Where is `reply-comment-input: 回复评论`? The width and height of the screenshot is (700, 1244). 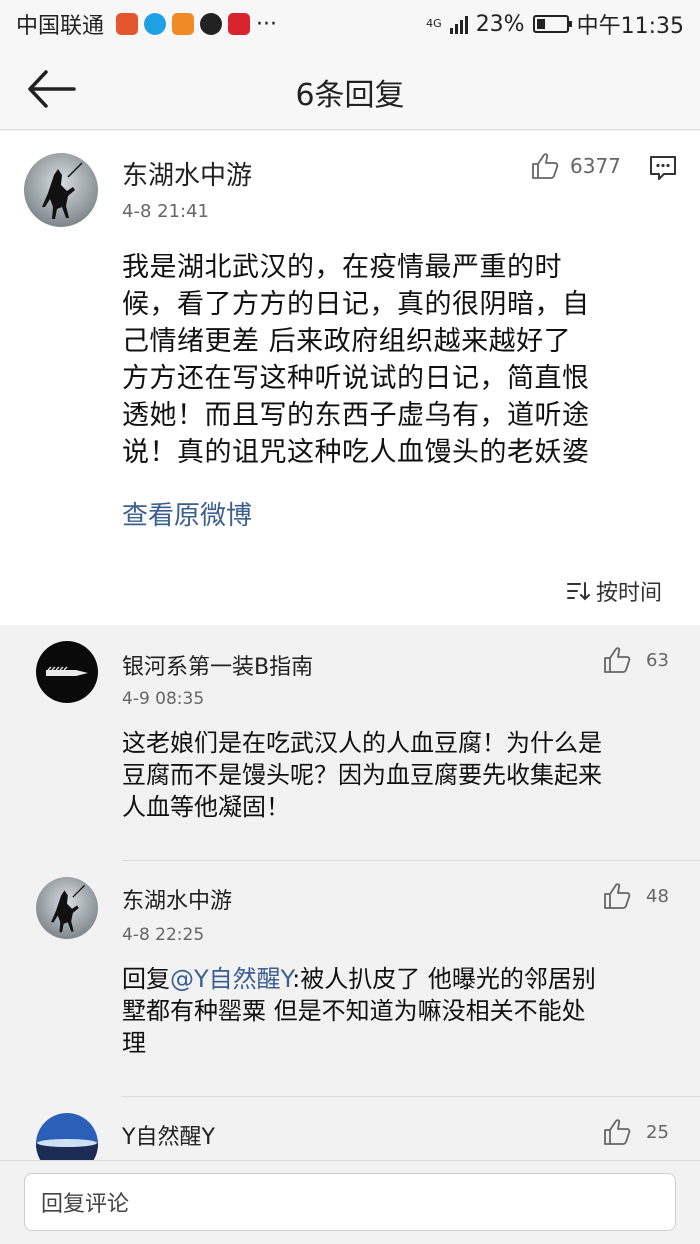 reply-comment-input: 回复评论 is located at coordinates (350, 1202).